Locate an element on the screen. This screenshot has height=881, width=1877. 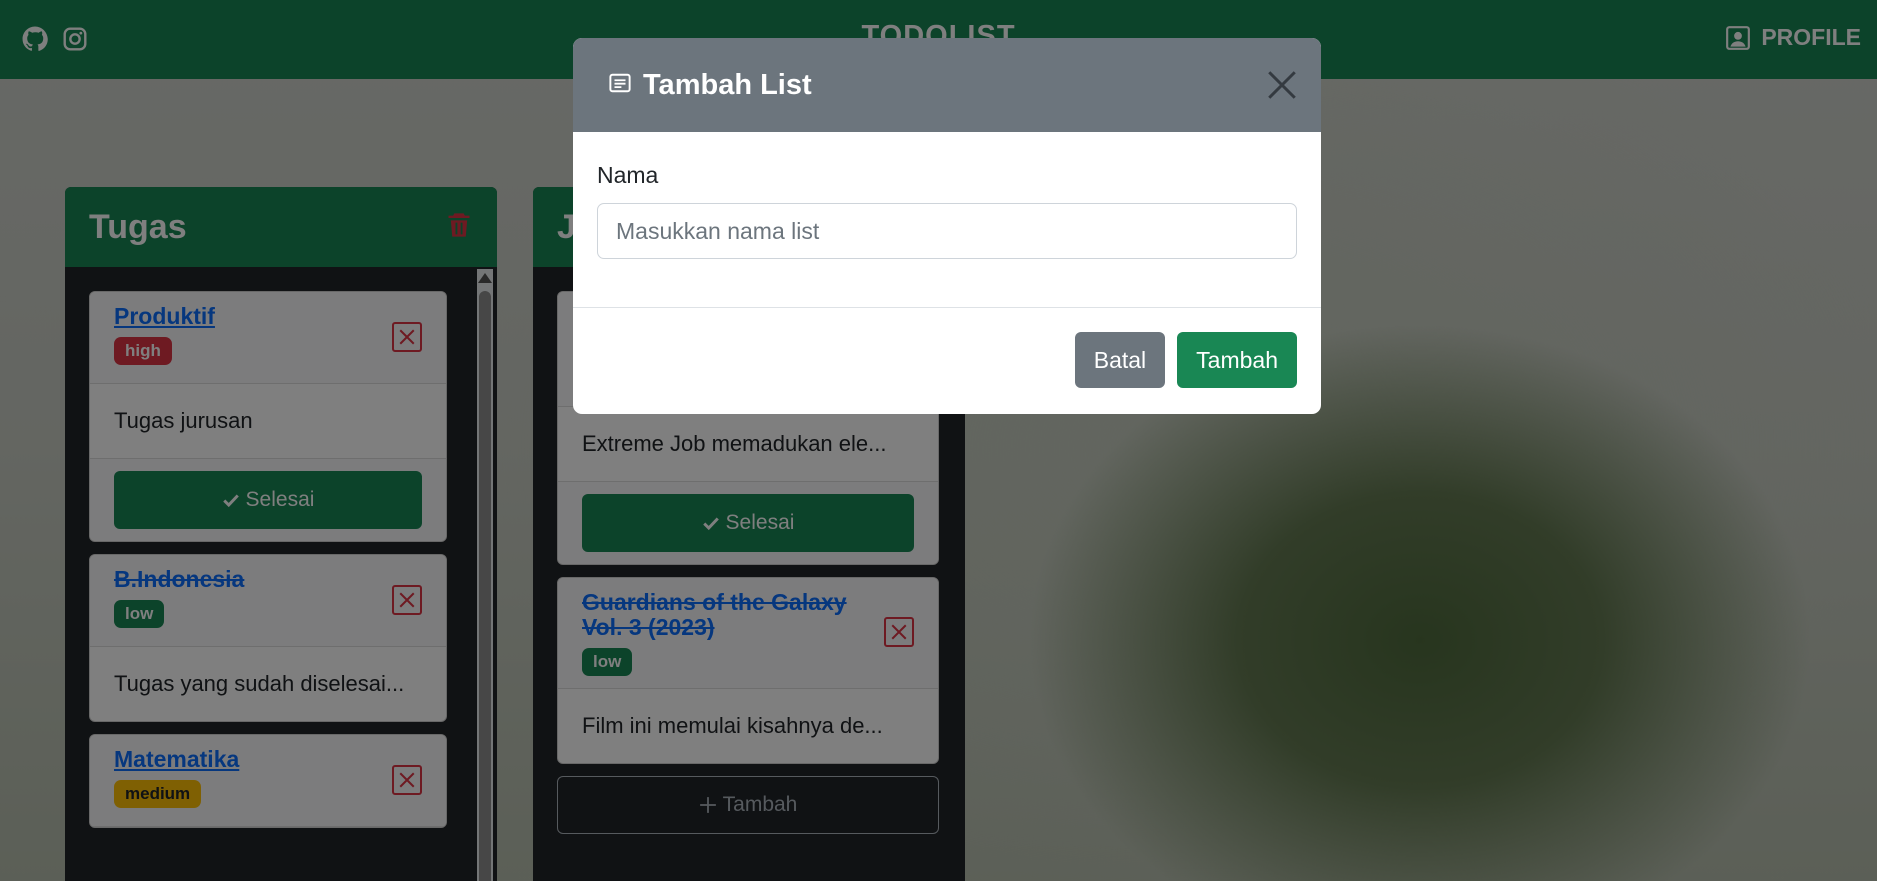
list-icon is located at coordinates (620, 85).